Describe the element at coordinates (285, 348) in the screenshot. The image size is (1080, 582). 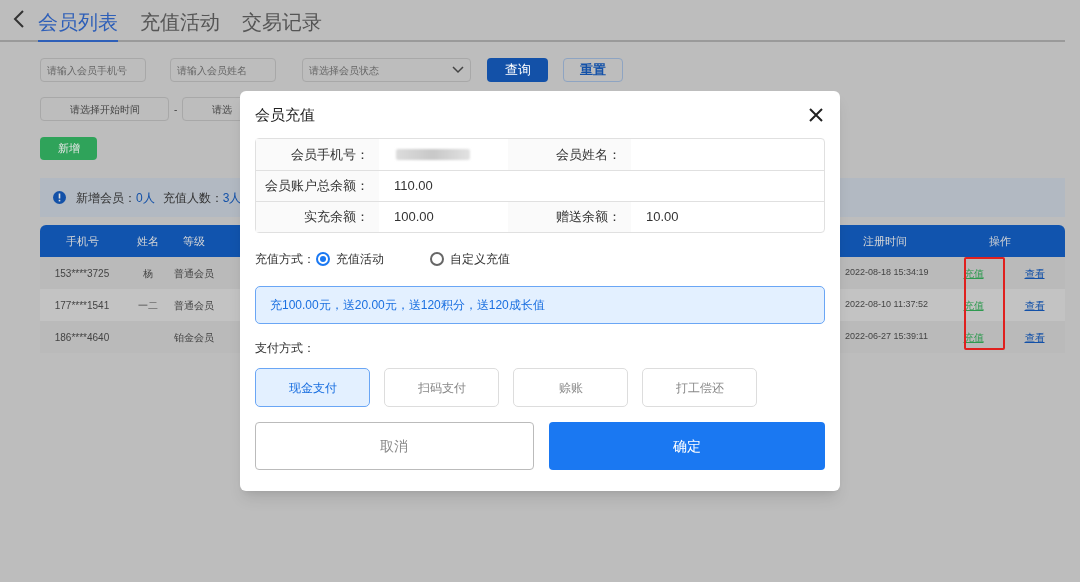
I see `field-label: 支付方式：` at that location.